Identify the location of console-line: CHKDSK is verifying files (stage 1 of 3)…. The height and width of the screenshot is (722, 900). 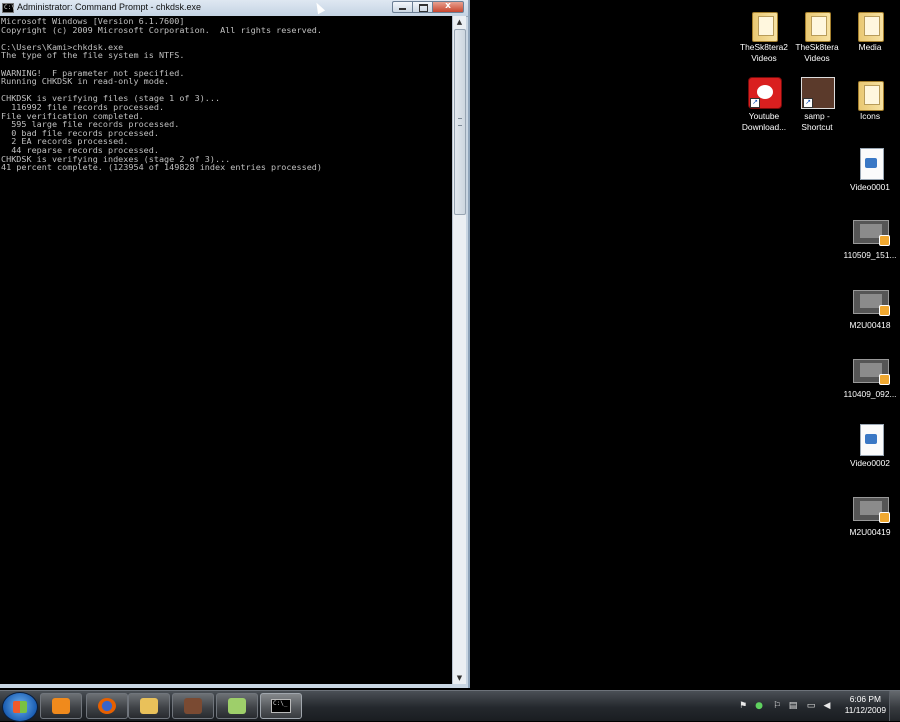
(111, 98).